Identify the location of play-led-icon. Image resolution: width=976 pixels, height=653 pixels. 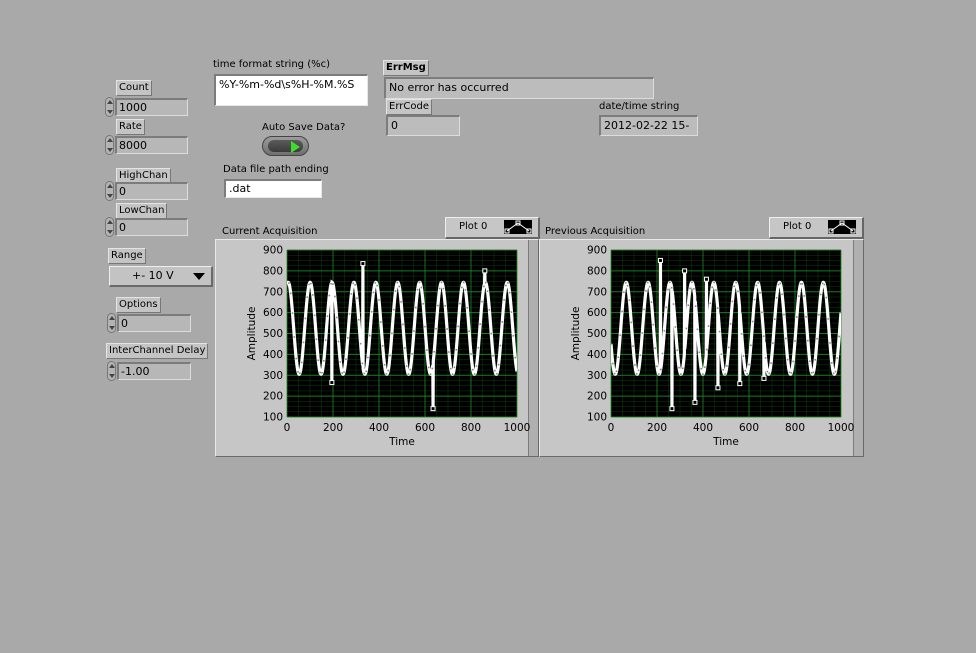
(295, 147).